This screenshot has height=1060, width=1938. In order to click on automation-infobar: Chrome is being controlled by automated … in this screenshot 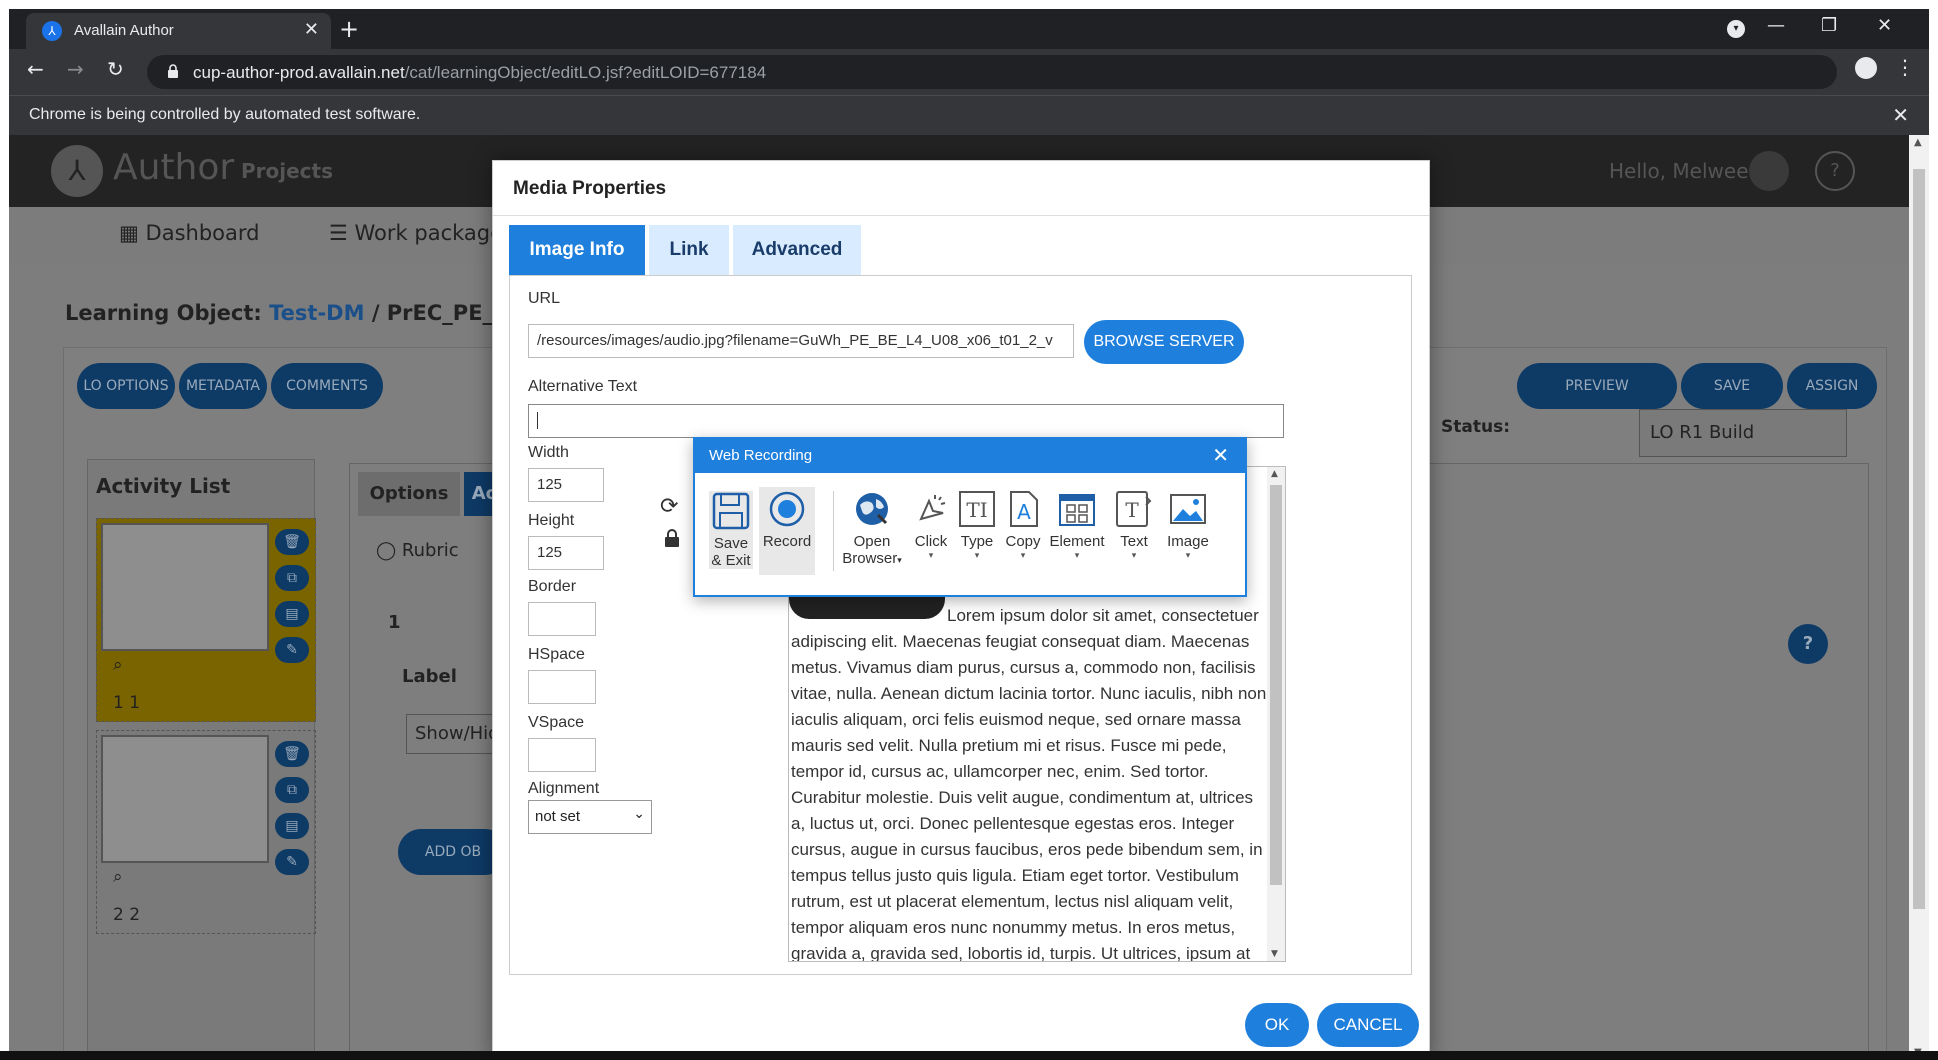, I will do `click(969, 115)`.